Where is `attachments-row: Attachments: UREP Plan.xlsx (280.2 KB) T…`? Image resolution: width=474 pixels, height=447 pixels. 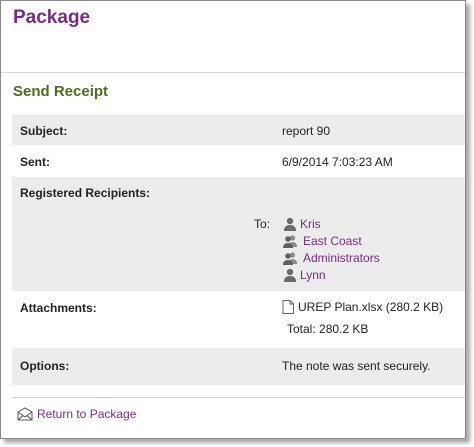 attachments-row: Attachments: UREP Plan.xlsx (280.2 KB) T… is located at coordinates (238, 319).